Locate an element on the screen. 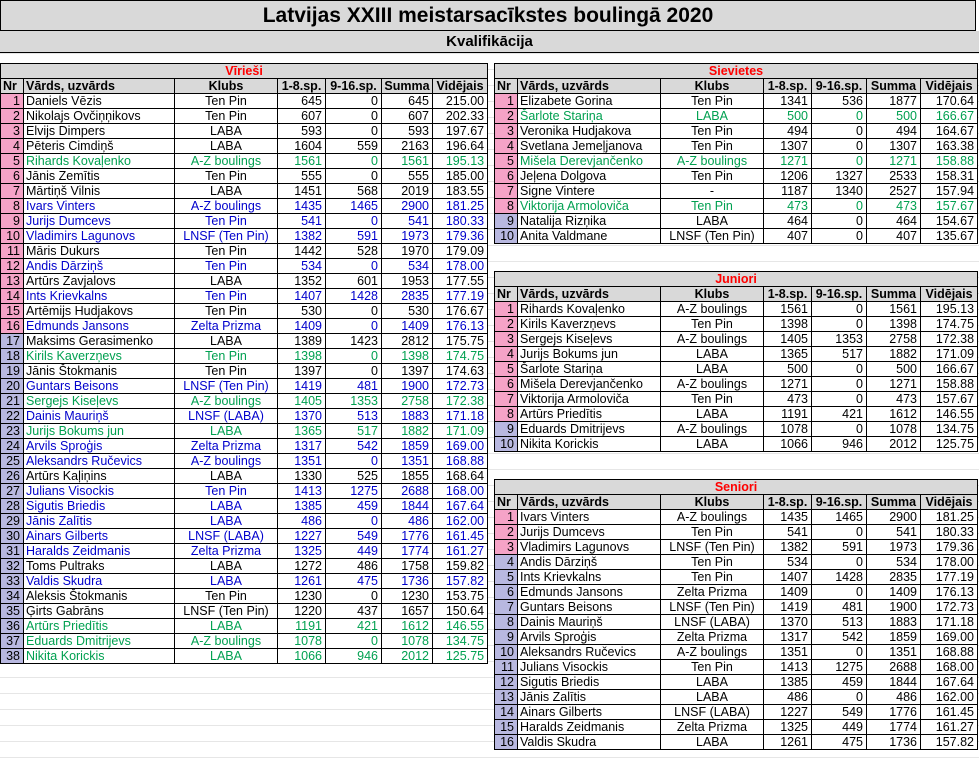 Image resolution: width=979 pixels, height=770 pixels. table-row: 36 Artūrs Priedītis LABA 1191 421 1612 146.55 is located at coordinates (244, 626).